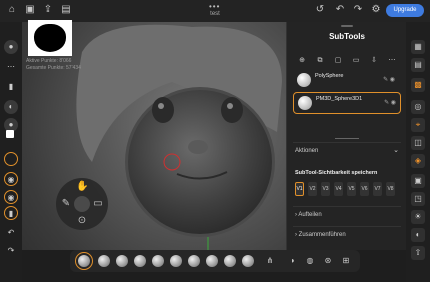 Image resolution: width=430 pixels, height=282 pixels. What do you see at coordinates (377, 189) in the screenshot?
I see `visibility-slot-v7: V7` at bounding box center [377, 189].